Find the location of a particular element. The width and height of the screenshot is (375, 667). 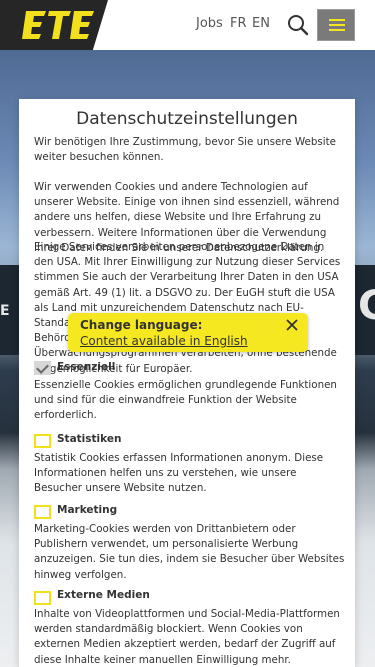

category-label-essenziell: Essenziell is located at coordinates (86, 367).